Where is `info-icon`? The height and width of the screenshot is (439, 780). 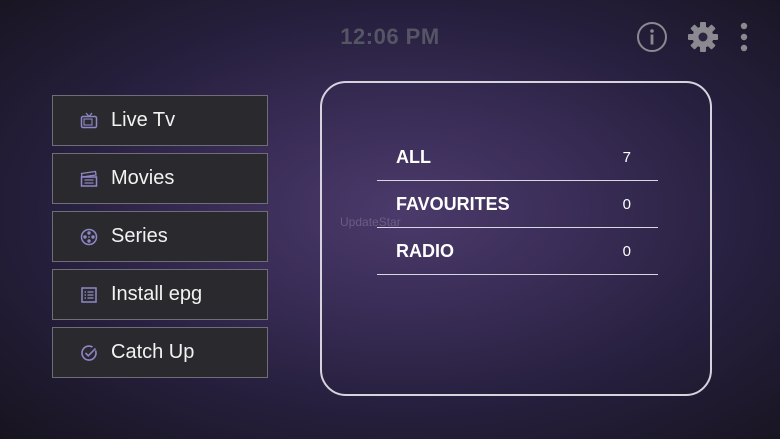
info-icon is located at coordinates (652, 37).